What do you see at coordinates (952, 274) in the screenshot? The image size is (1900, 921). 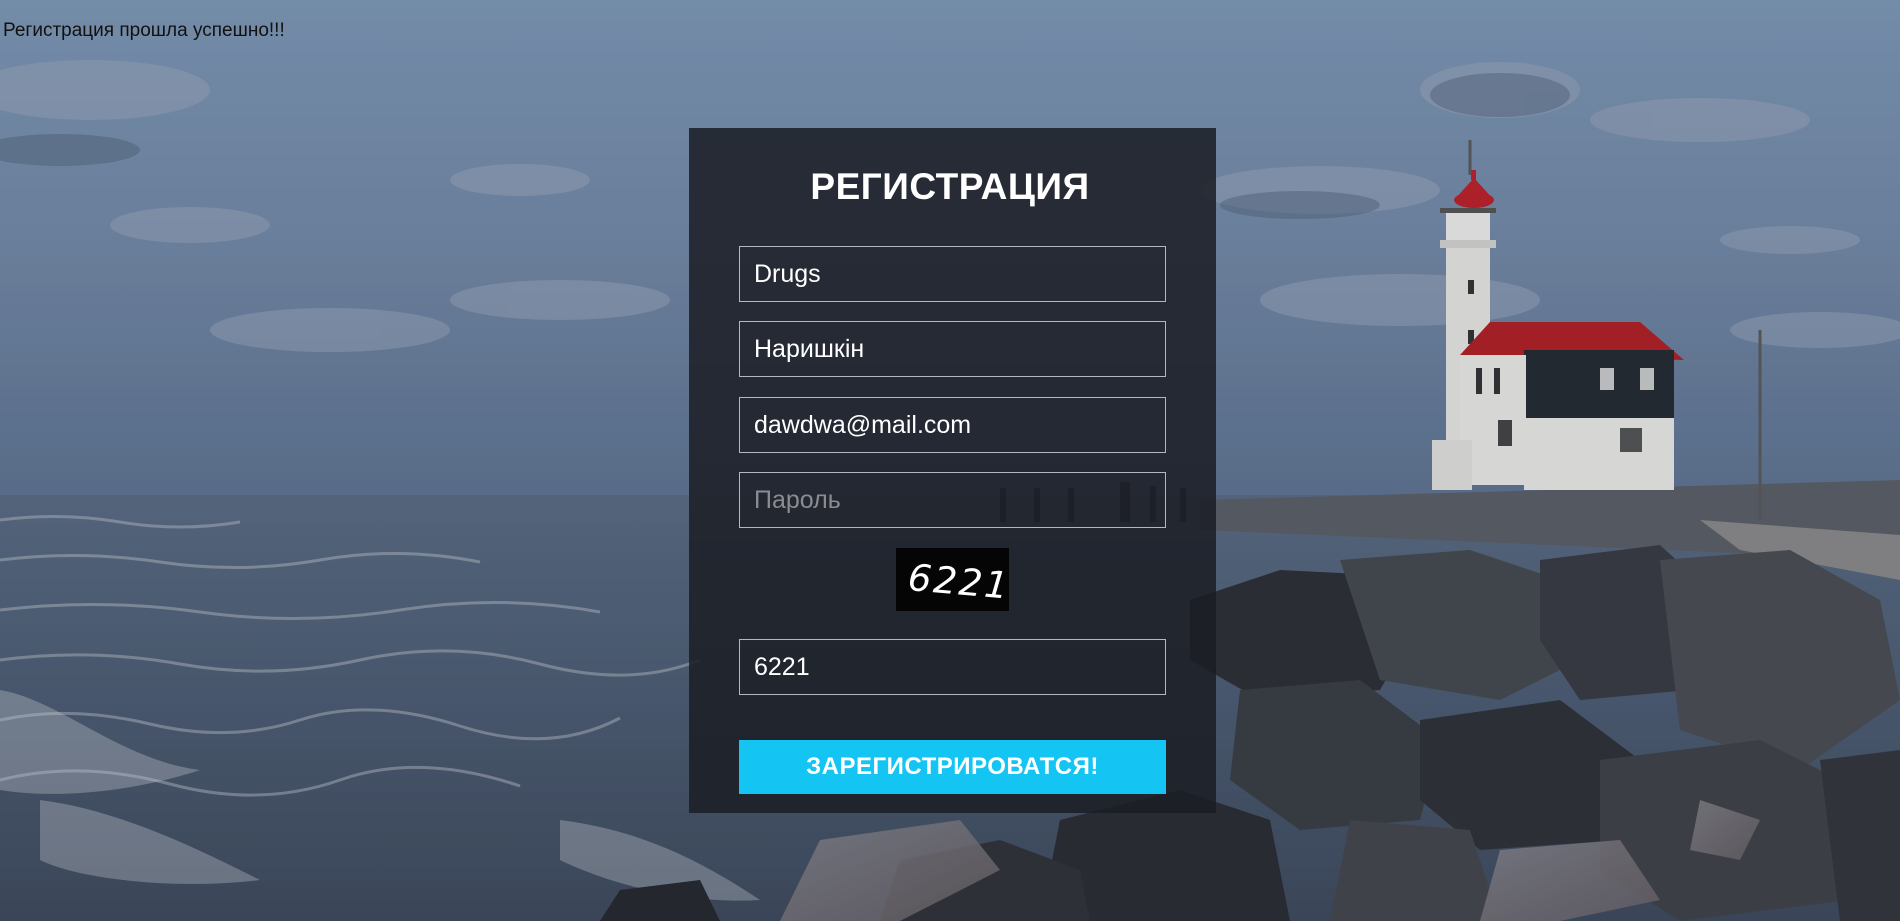 I see `first-name-input` at bounding box center [952, 274].